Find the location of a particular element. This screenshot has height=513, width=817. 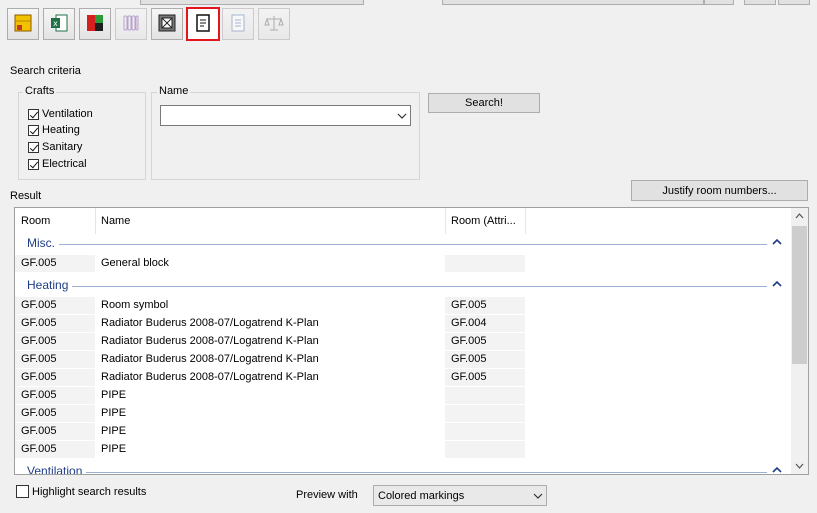

group-label: Heating is located at coordinates (50, 285).